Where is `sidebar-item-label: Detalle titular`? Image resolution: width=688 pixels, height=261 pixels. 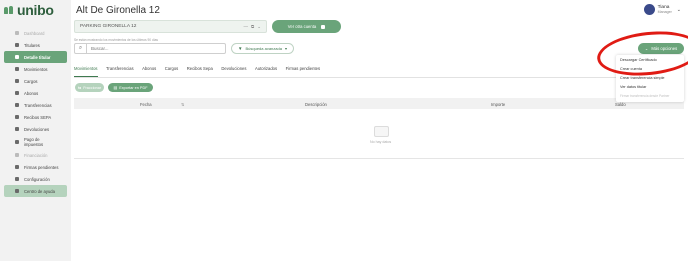
sidebar-item-label: Detalle titular is located at coordinates (37, 57).